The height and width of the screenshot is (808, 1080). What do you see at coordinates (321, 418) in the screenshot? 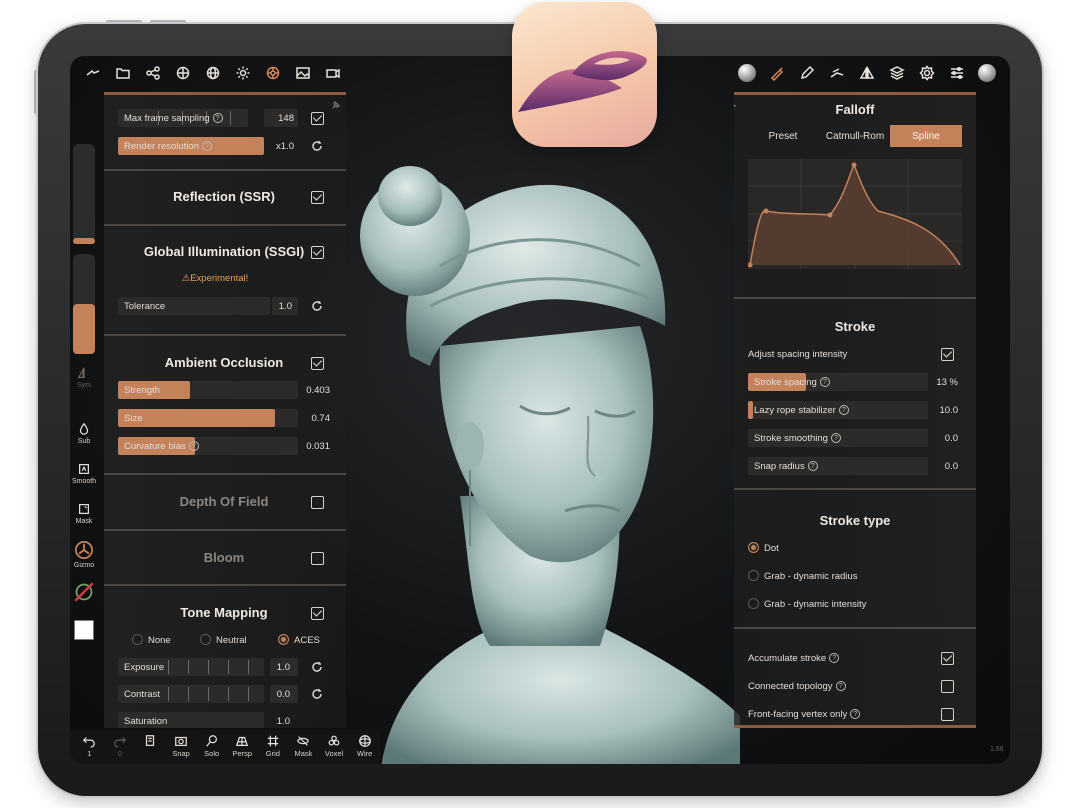
I see `size-value: 0.74` at bounding box center [321, 418].